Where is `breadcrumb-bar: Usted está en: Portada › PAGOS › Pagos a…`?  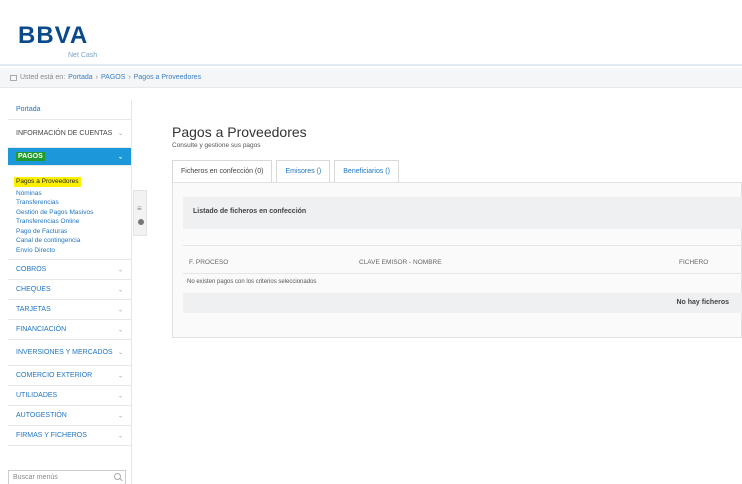
breadcrumb-bar: Usted está en: Portada › PAGOS › Pagos a… is located at coordinates (371, 78).